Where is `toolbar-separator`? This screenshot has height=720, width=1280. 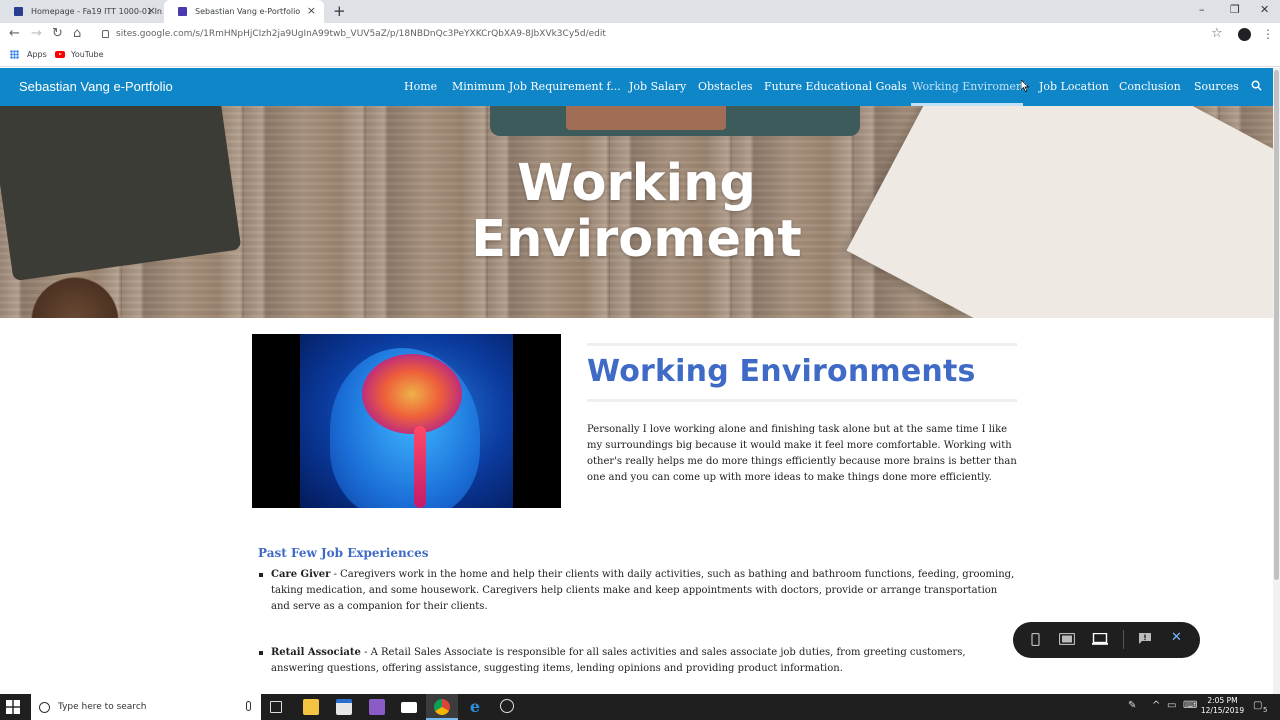 toolbar-separator is located at coordinates (1123, 639).